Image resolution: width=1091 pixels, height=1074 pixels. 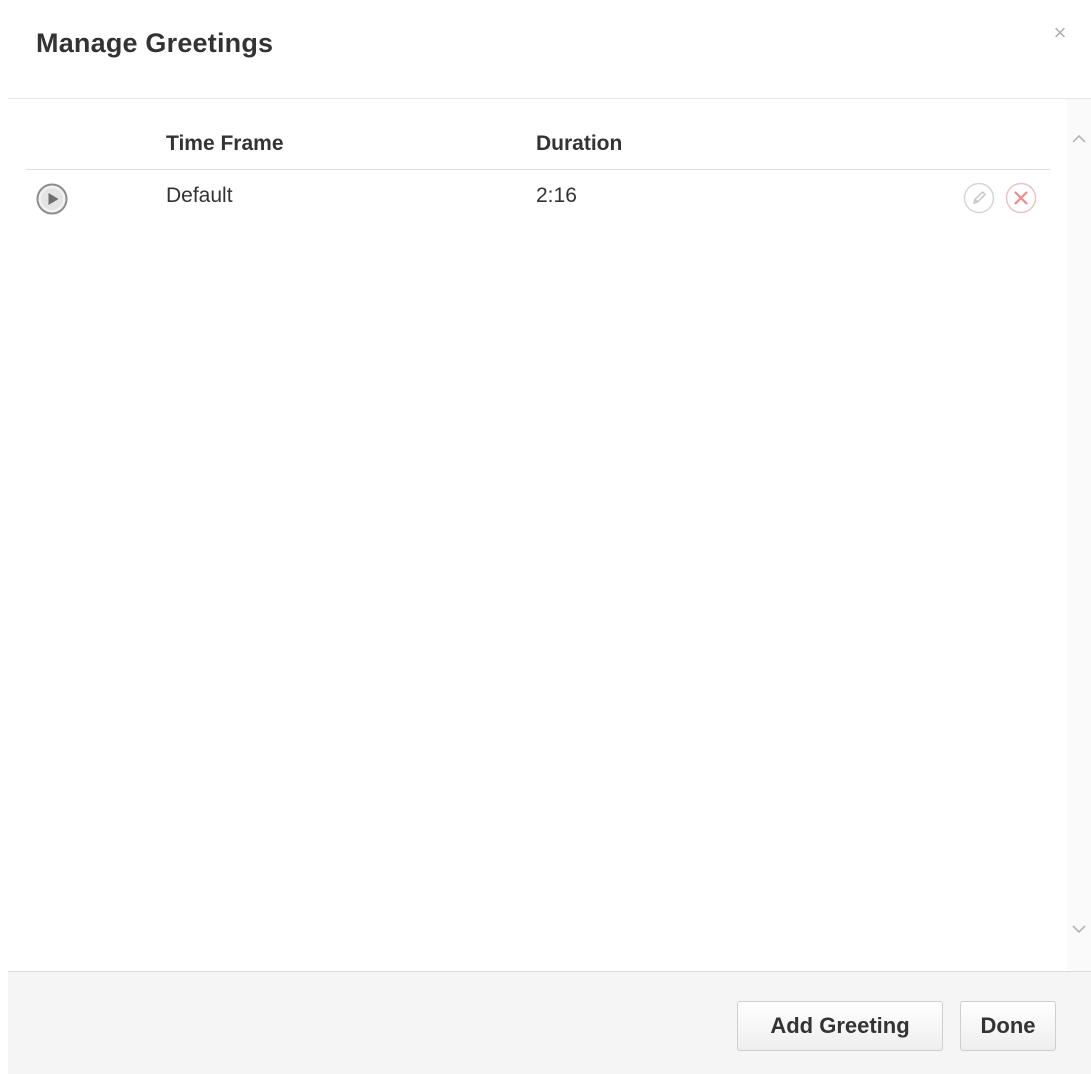 I want to click on done-button: Done, so click(x=1008, y=1026).